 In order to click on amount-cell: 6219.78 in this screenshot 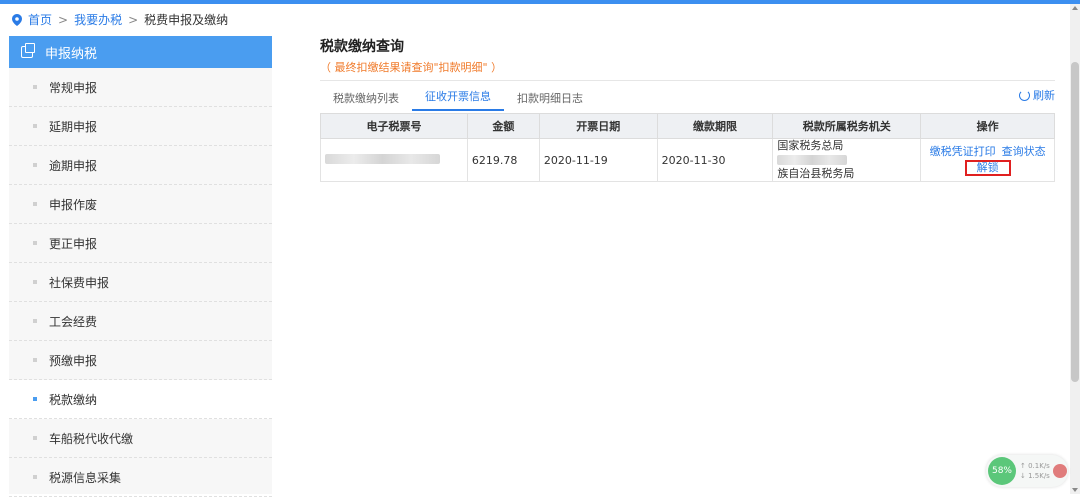, I will do `click(503, 160)`.